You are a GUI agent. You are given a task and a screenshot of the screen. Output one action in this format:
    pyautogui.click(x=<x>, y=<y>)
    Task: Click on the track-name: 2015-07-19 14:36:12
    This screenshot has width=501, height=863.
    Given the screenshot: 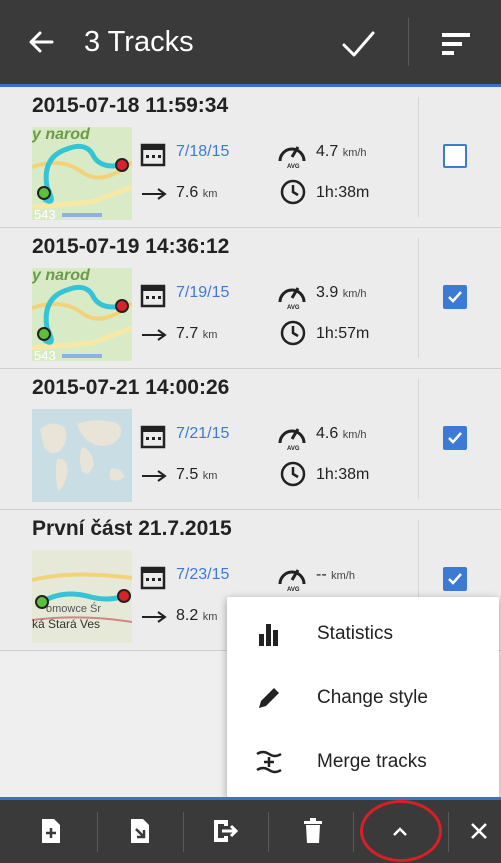 What is the action you would take?
    pyautogui.click(x=131, y=246)
    